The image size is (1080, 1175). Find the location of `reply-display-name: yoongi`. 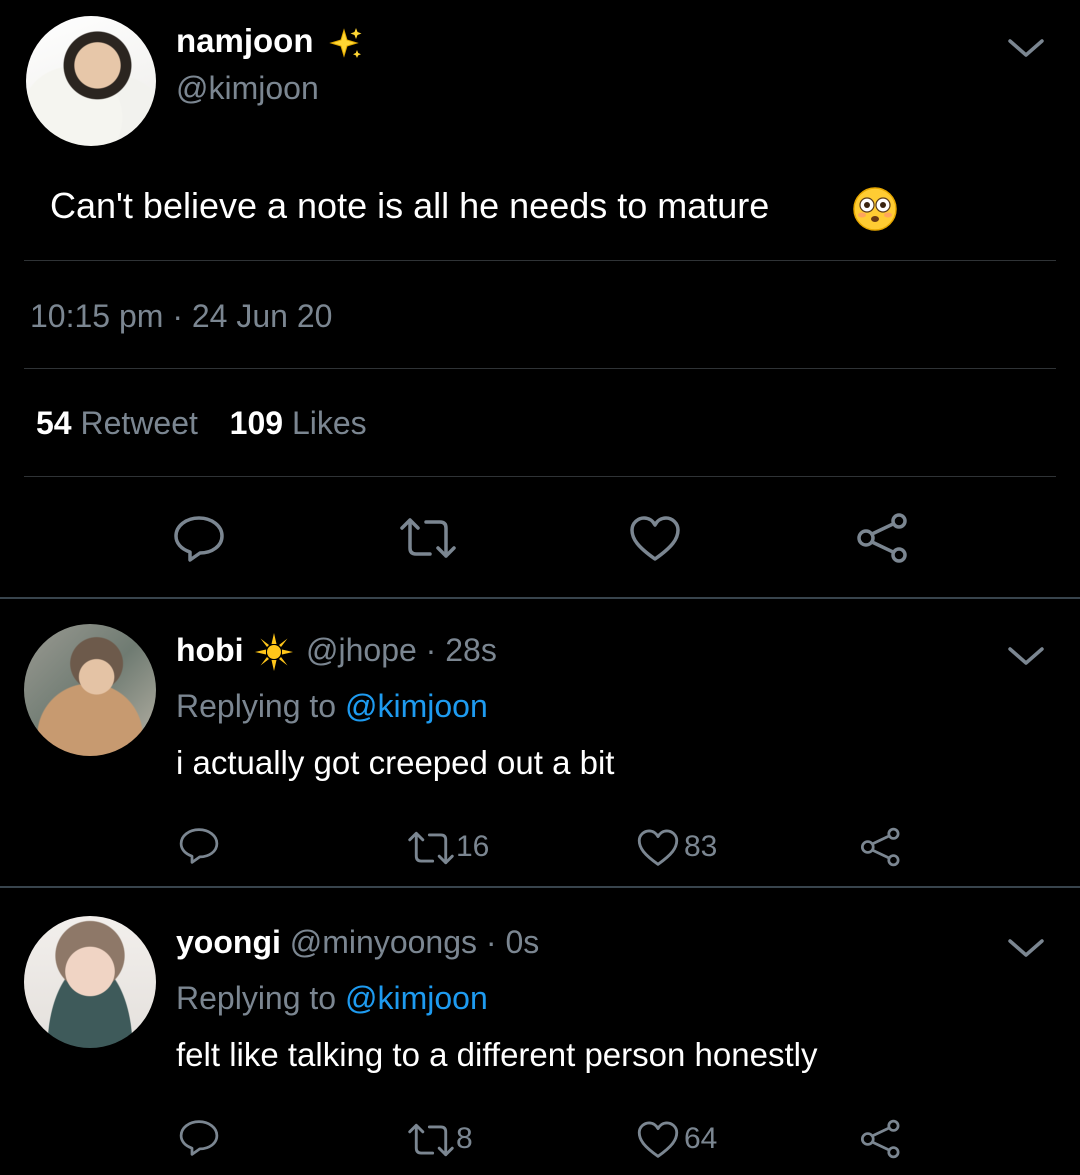

reply-display-name: yoongi is located at coordinates (228, 942).